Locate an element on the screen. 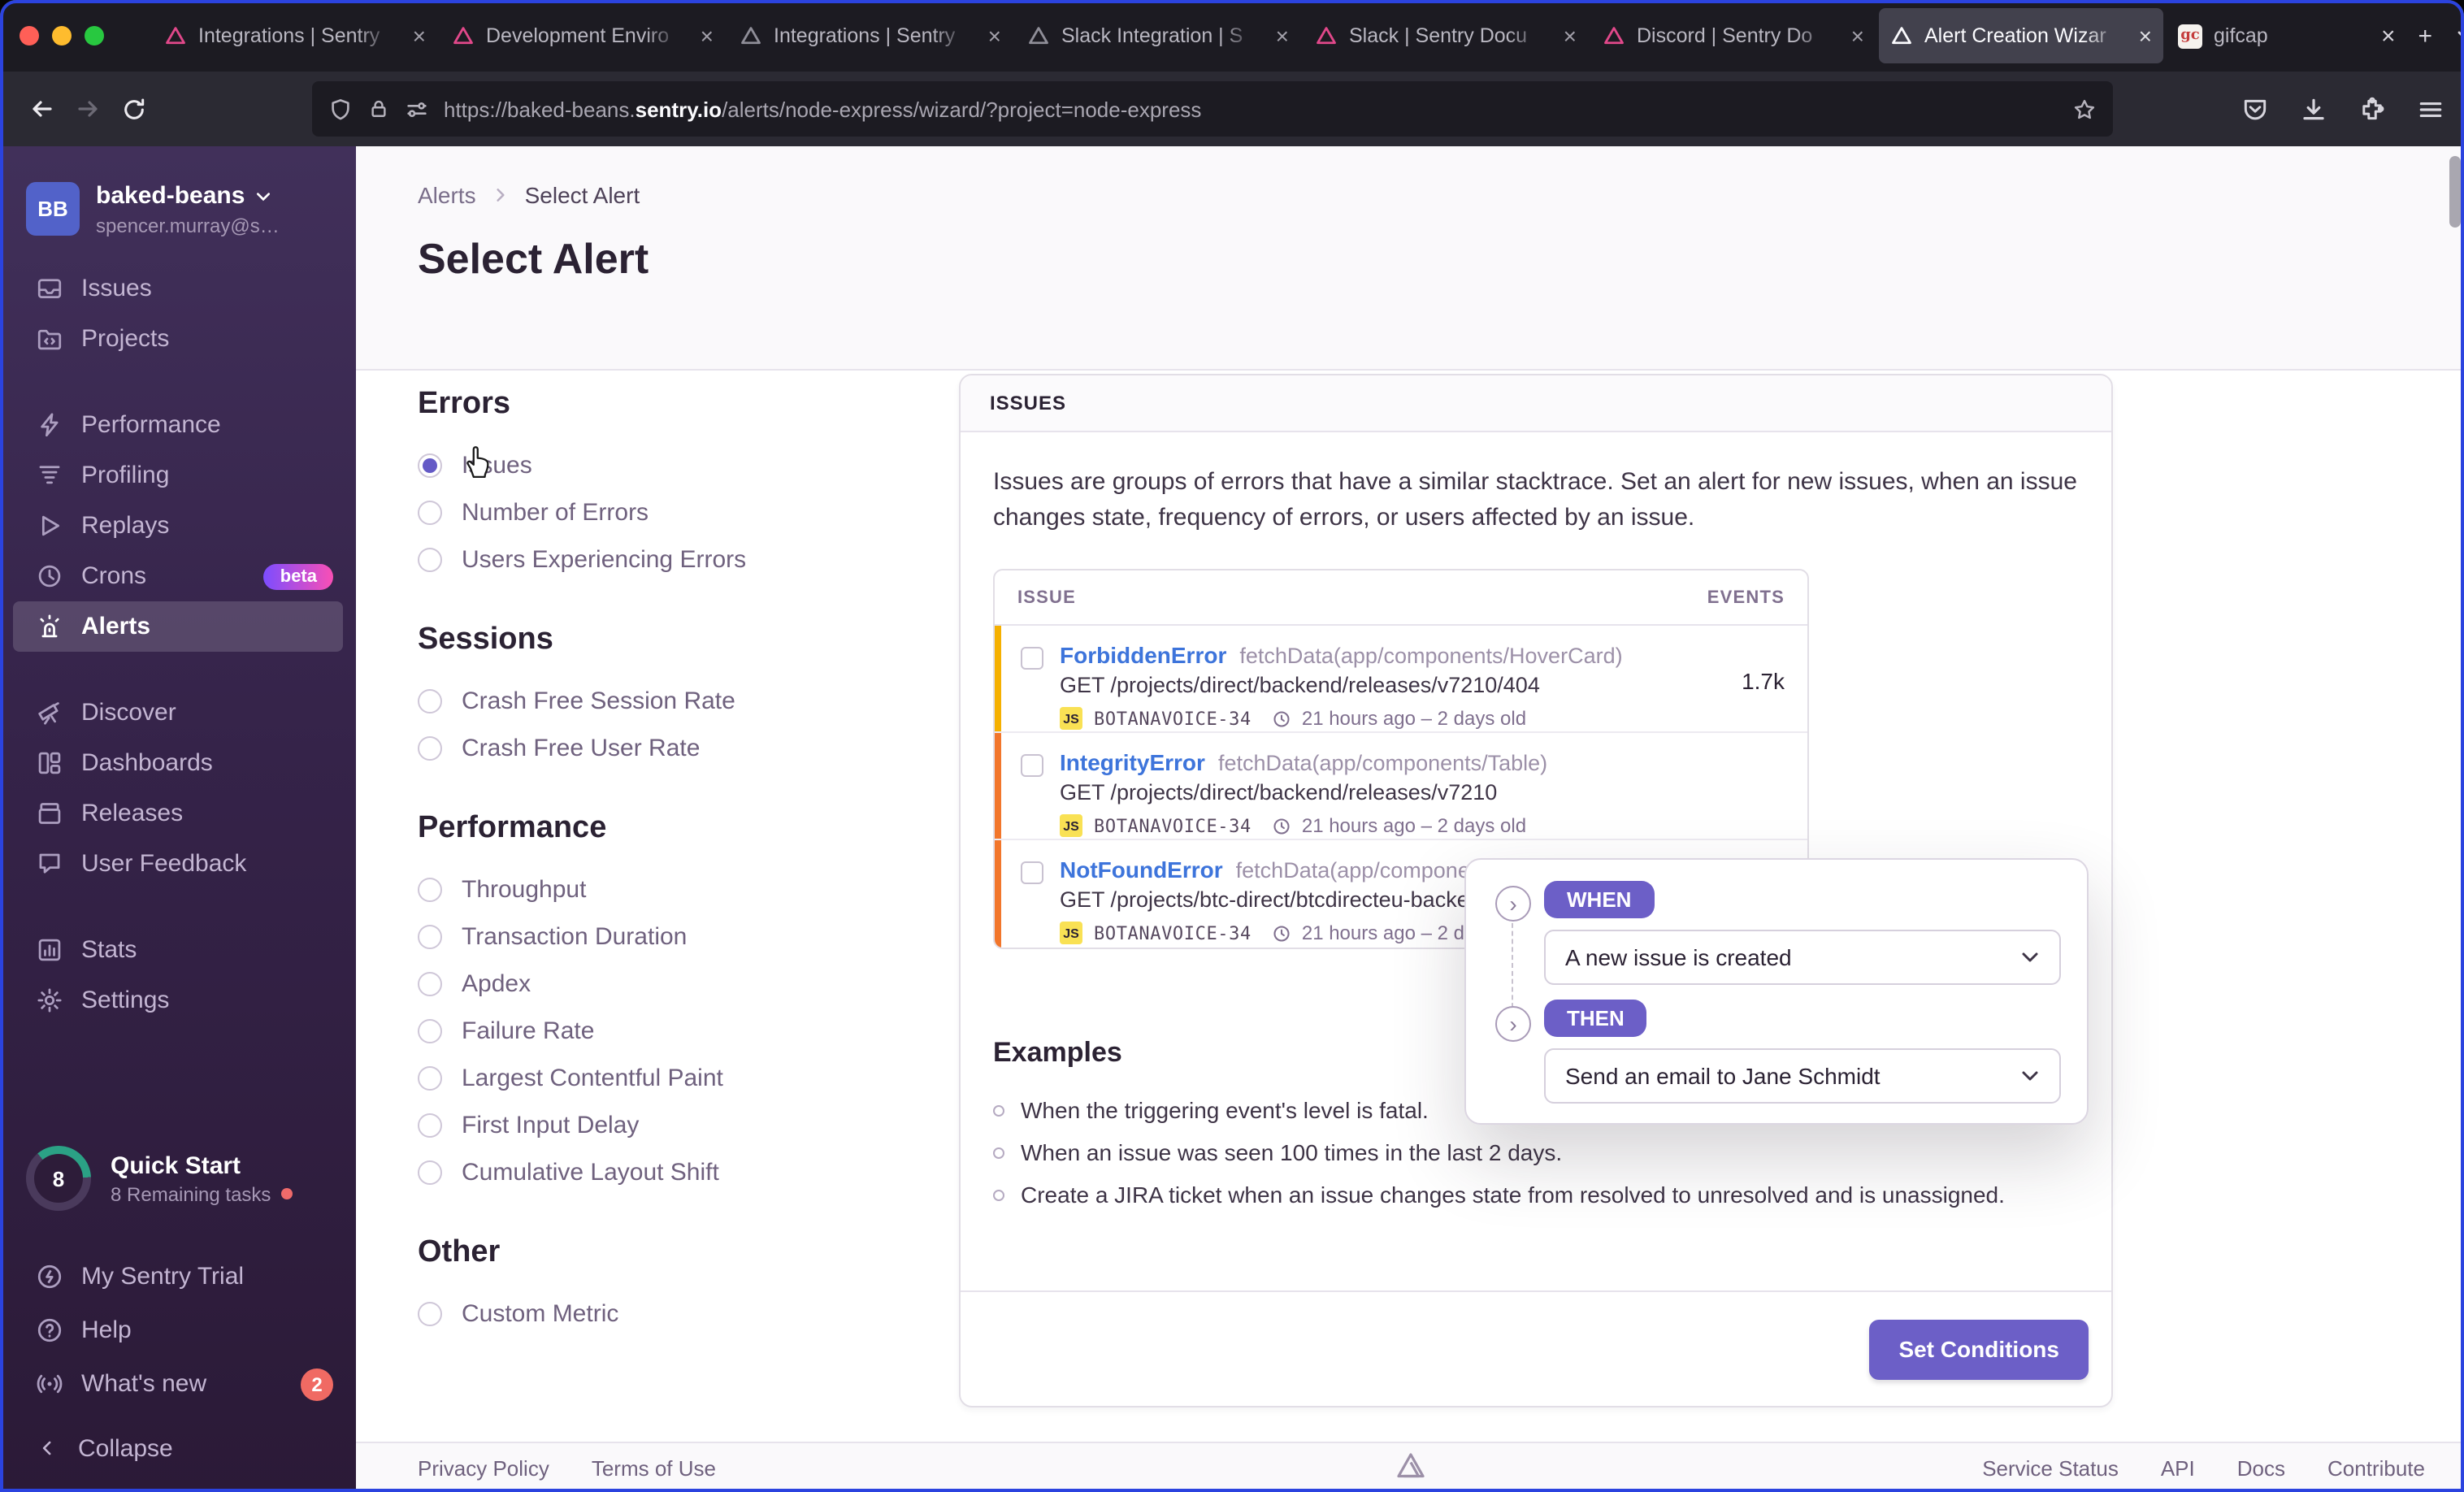 This screenshot has width=2464, height=1492. sidebar-item-whats-new: What's new 2 is located at coordinates (178, 1384).